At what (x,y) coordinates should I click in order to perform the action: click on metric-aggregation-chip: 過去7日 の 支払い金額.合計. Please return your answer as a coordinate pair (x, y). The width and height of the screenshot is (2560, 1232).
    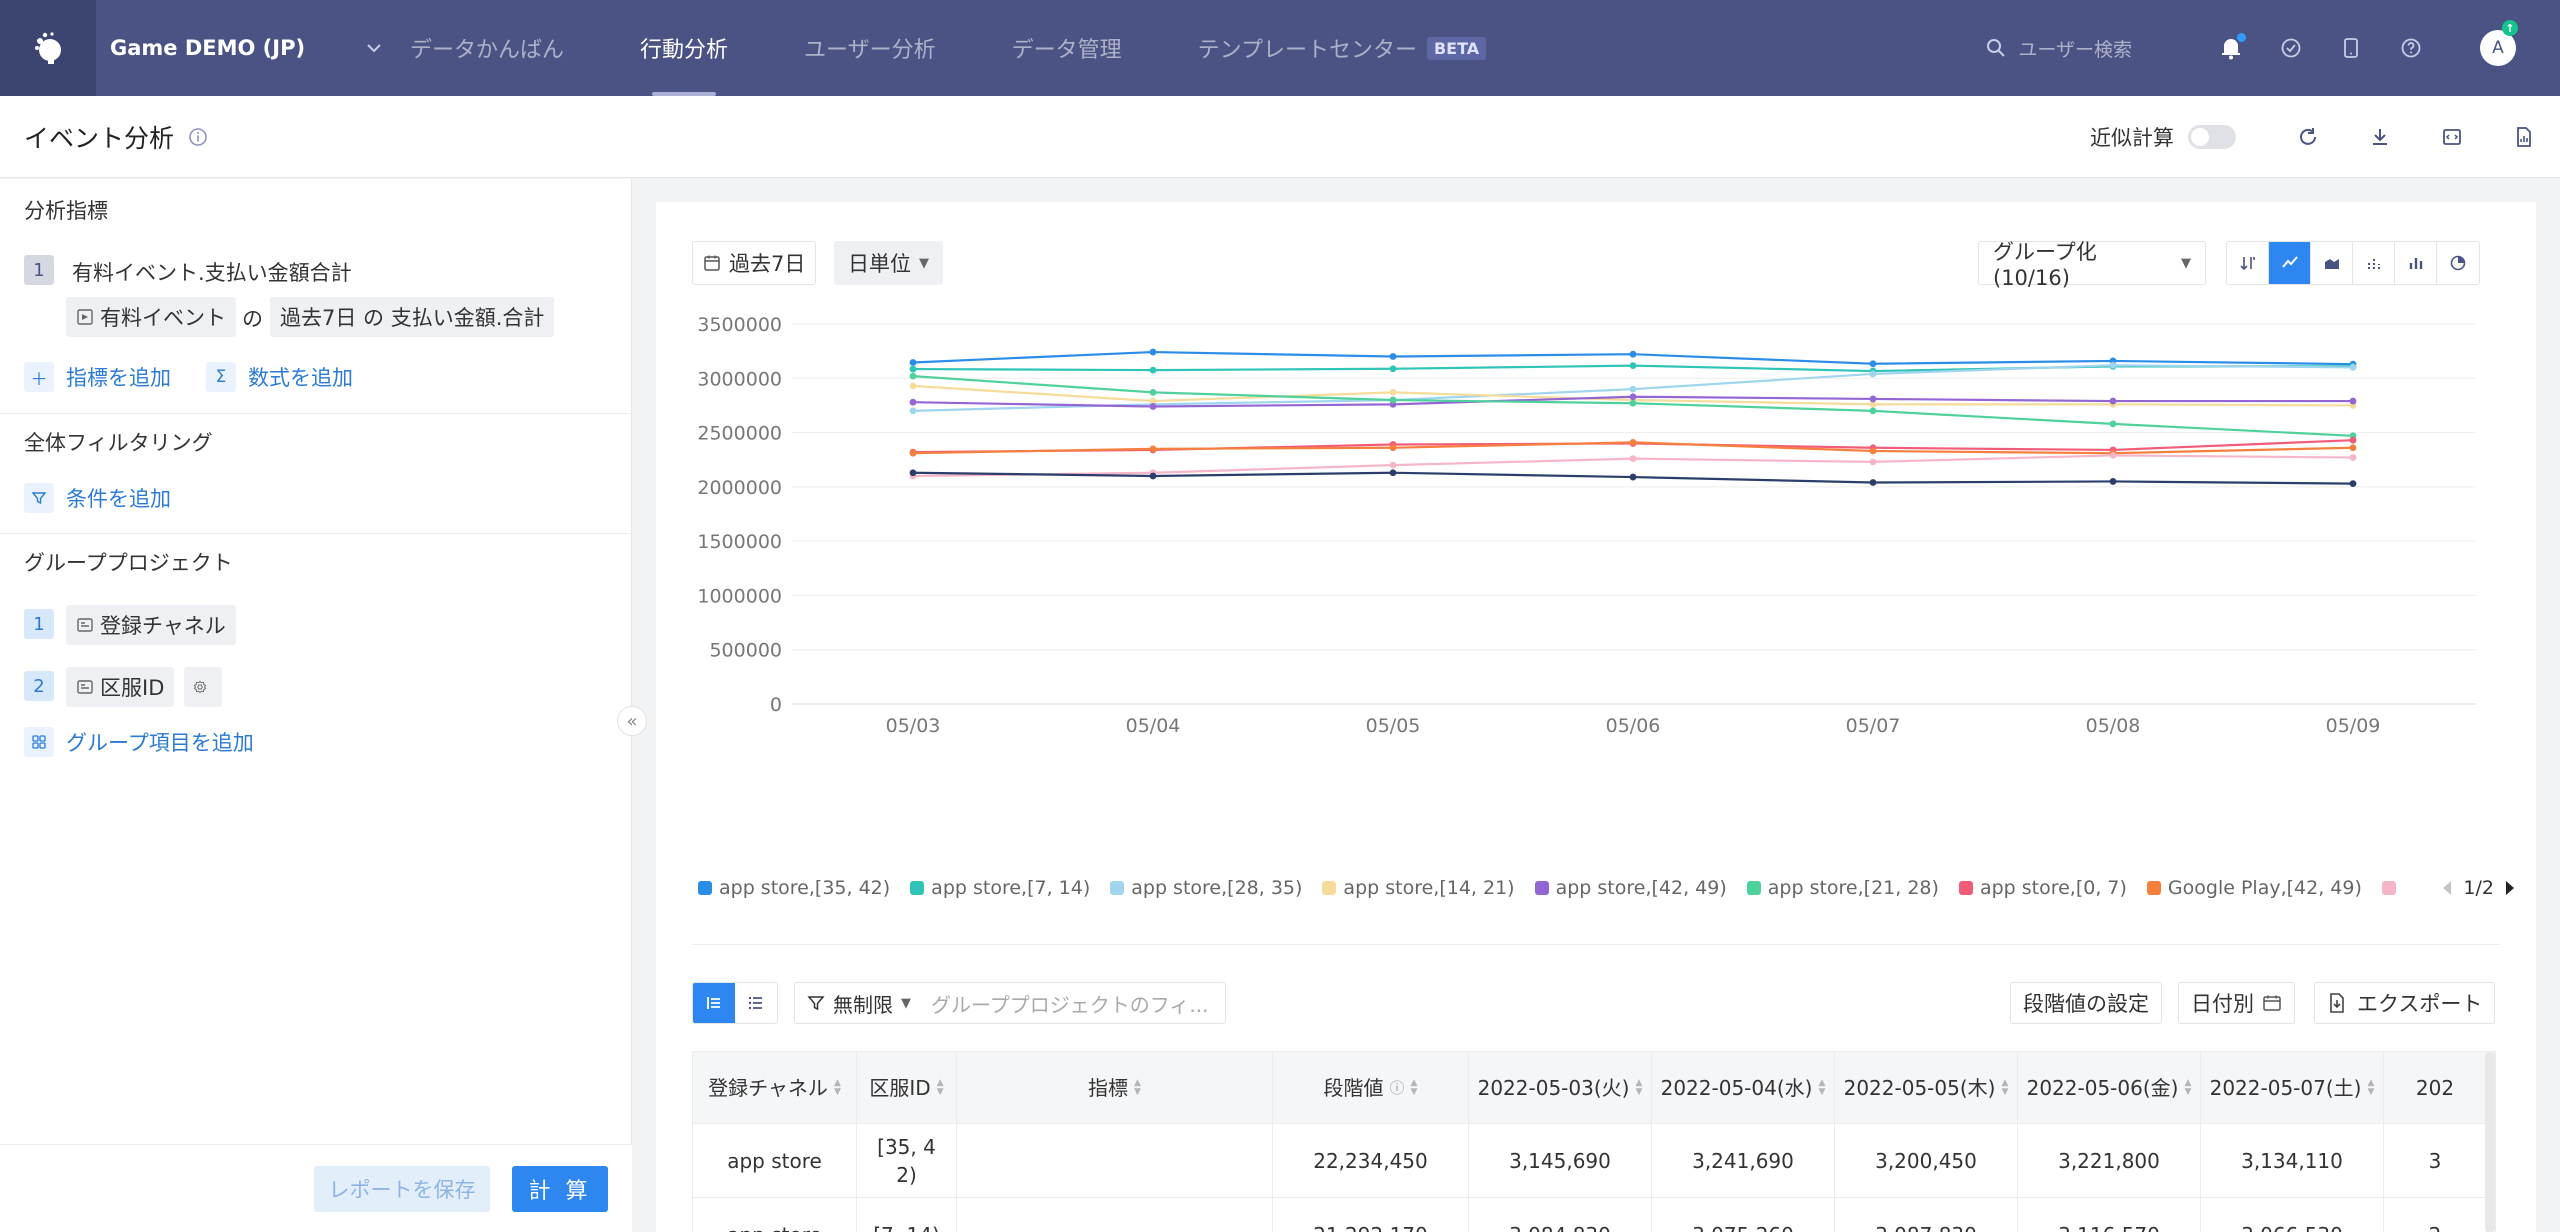
    Looking at the image, I should click on (412, 317).